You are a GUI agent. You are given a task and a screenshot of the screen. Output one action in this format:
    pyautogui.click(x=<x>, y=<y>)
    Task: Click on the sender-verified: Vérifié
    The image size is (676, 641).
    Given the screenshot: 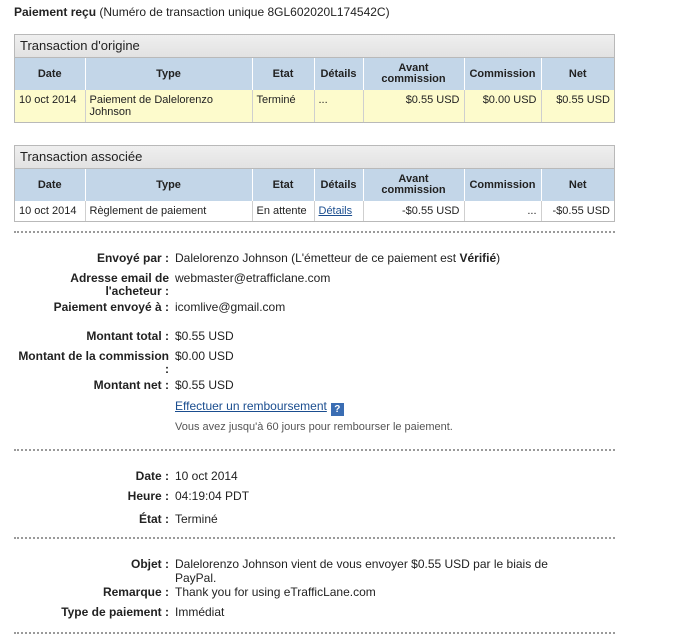 What is the action you would take?
    pyautogui.click(x=478, y=258)
    